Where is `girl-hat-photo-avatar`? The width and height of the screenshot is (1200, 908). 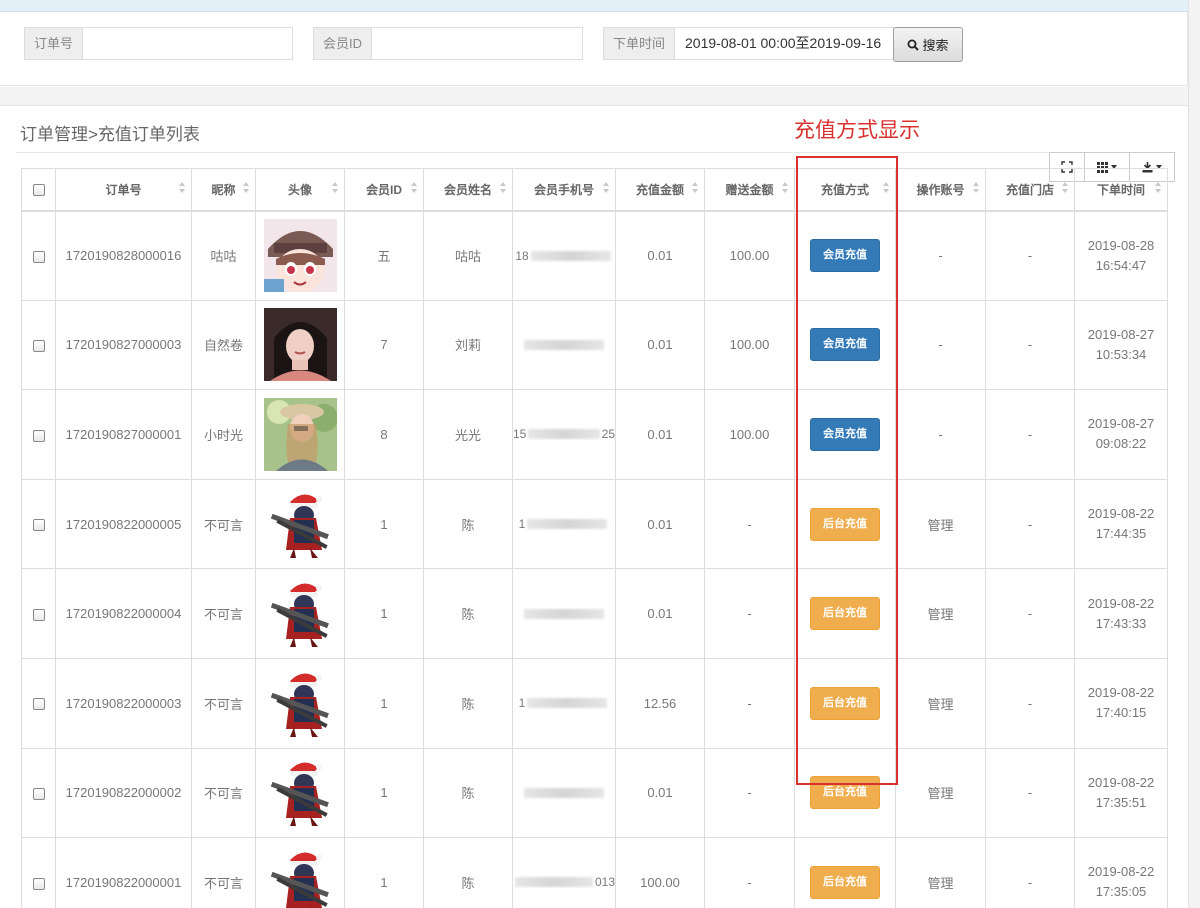 girl-hat-photo-avatar is located at coordinates (300, 434).